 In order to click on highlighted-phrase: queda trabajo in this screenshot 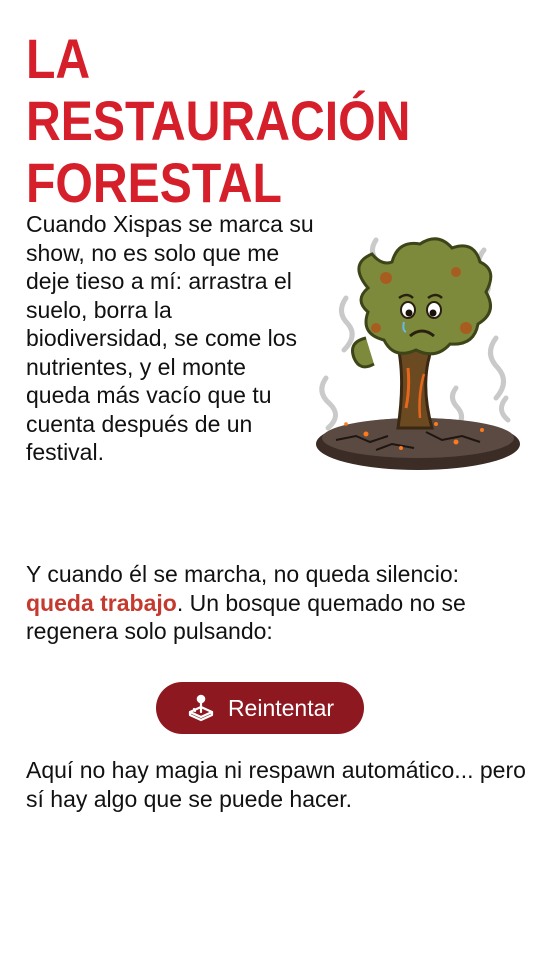, I will do `click(101, 602)`.